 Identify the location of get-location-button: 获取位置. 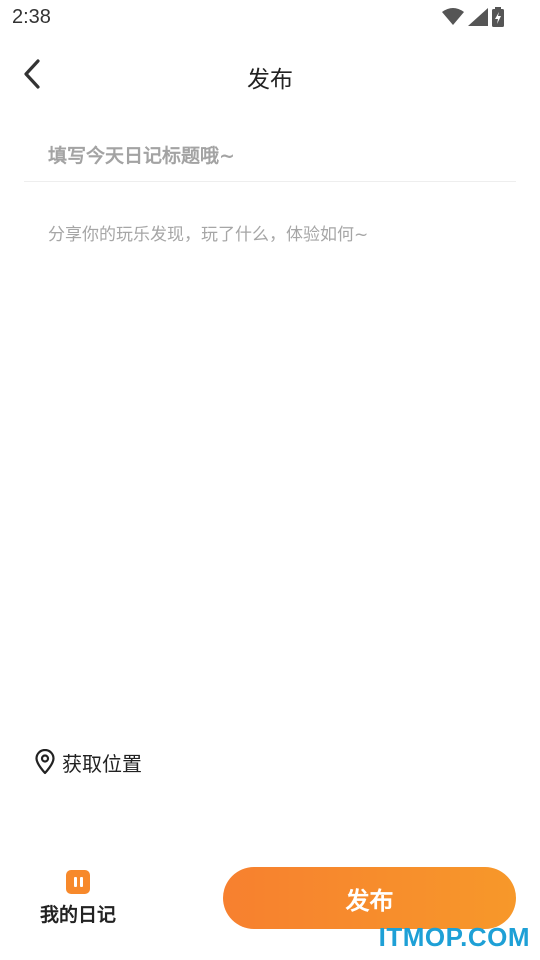
(88, 762).